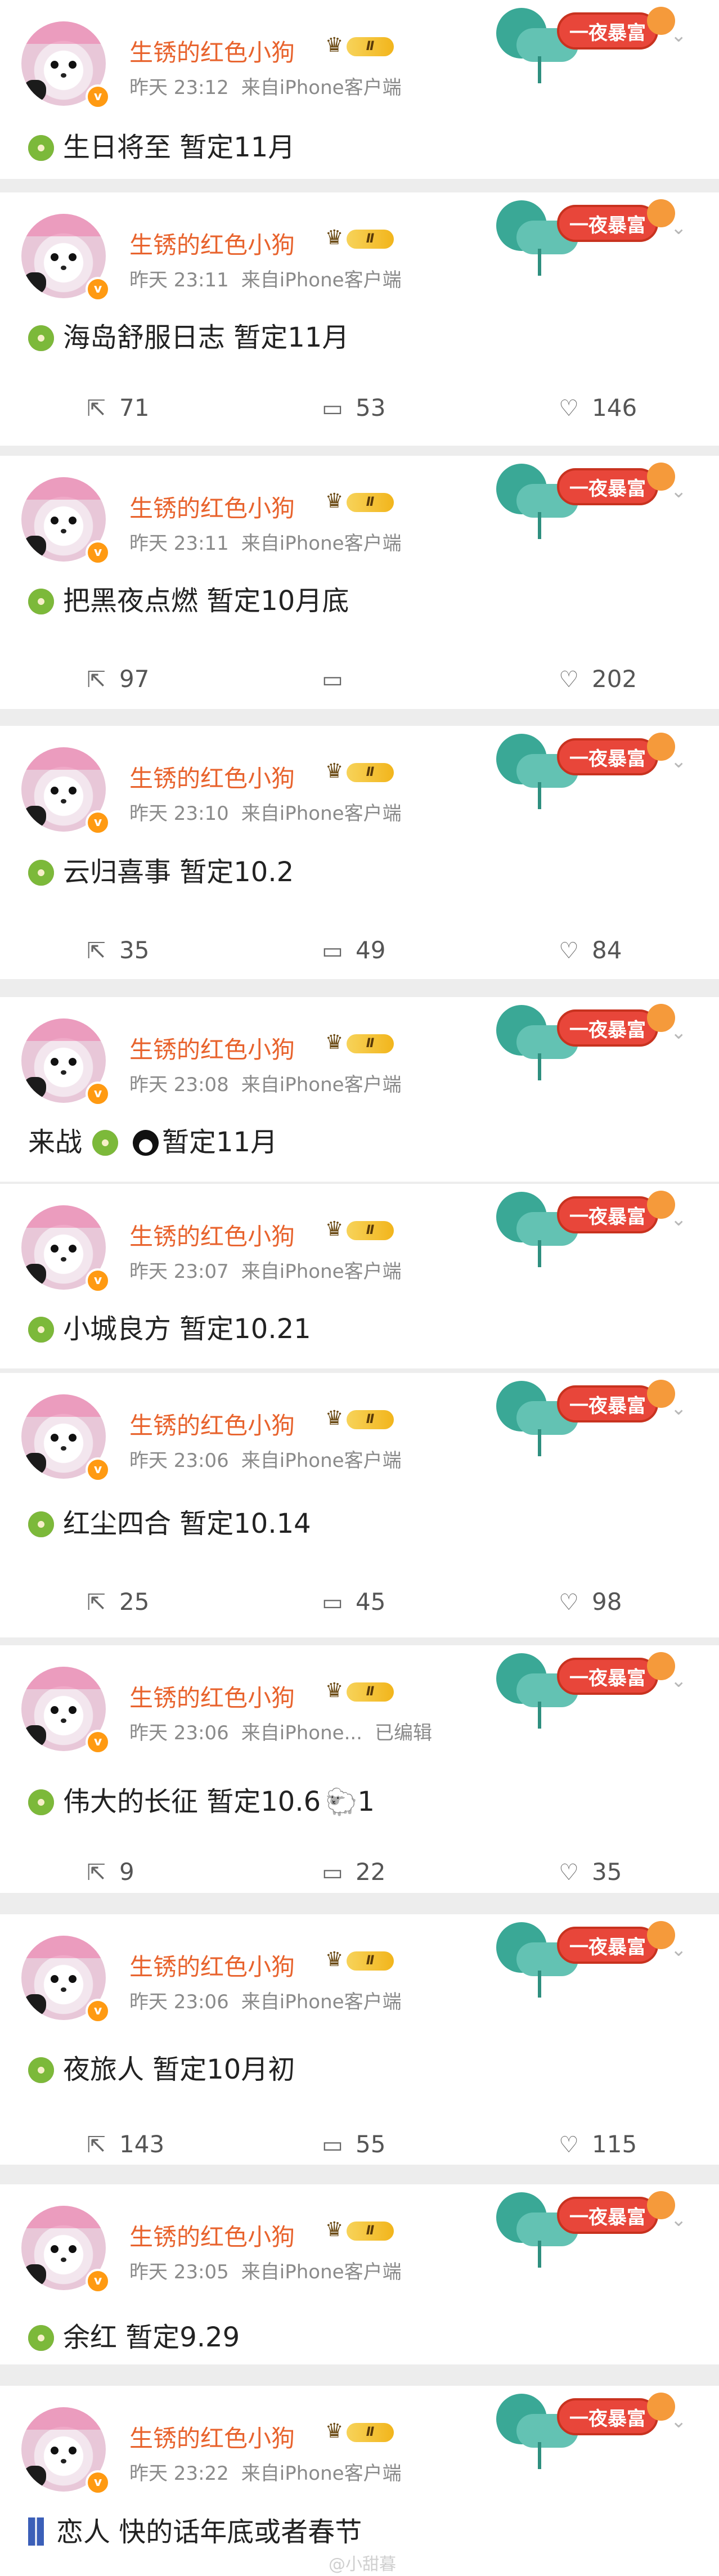 This screenshot has width=719, height=2576. I want to click on like-button: ♡ 84, so click(590, 950).